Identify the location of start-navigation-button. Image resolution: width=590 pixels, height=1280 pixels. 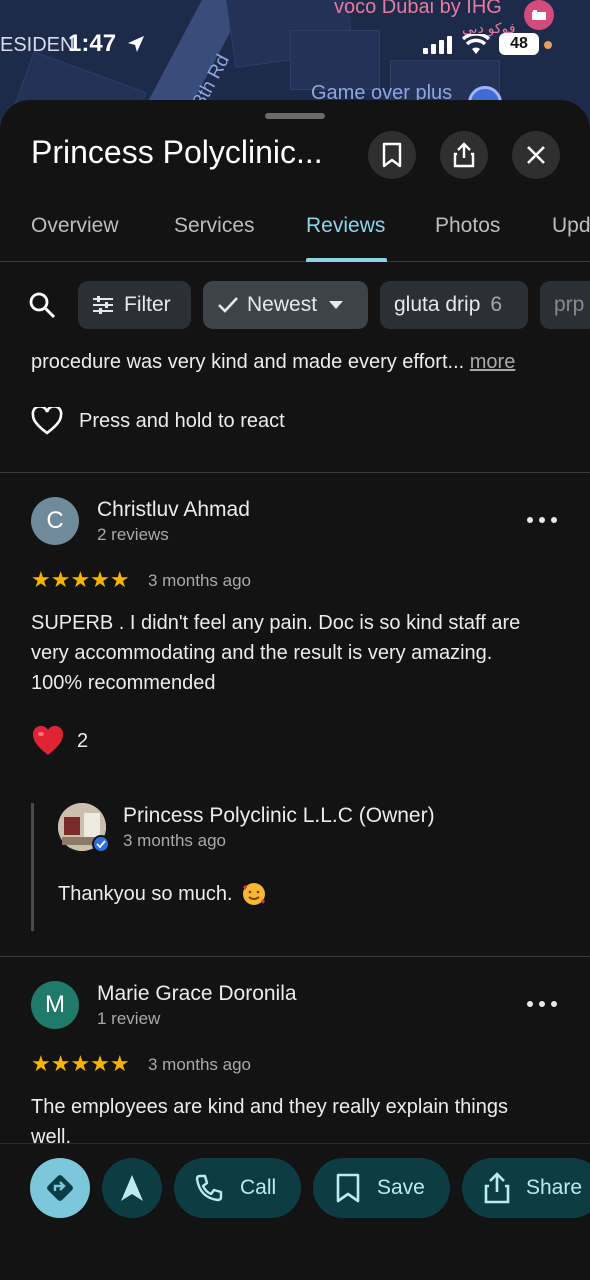
(132, 1188).